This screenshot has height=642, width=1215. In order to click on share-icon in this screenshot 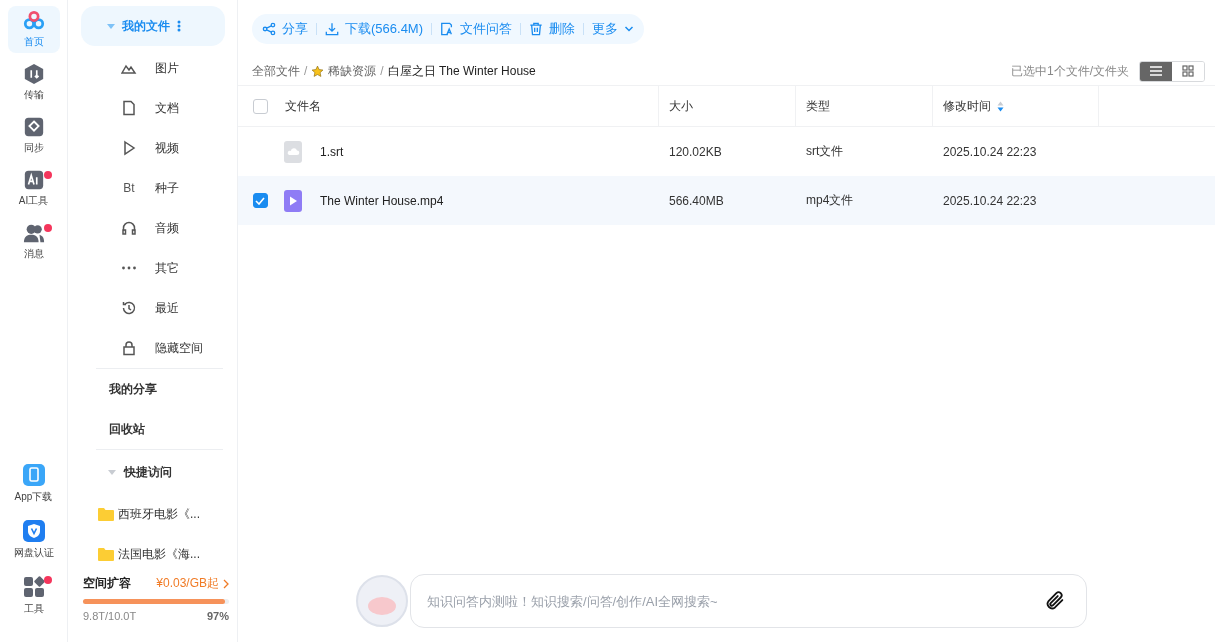, I will do `click(269, 29)`.